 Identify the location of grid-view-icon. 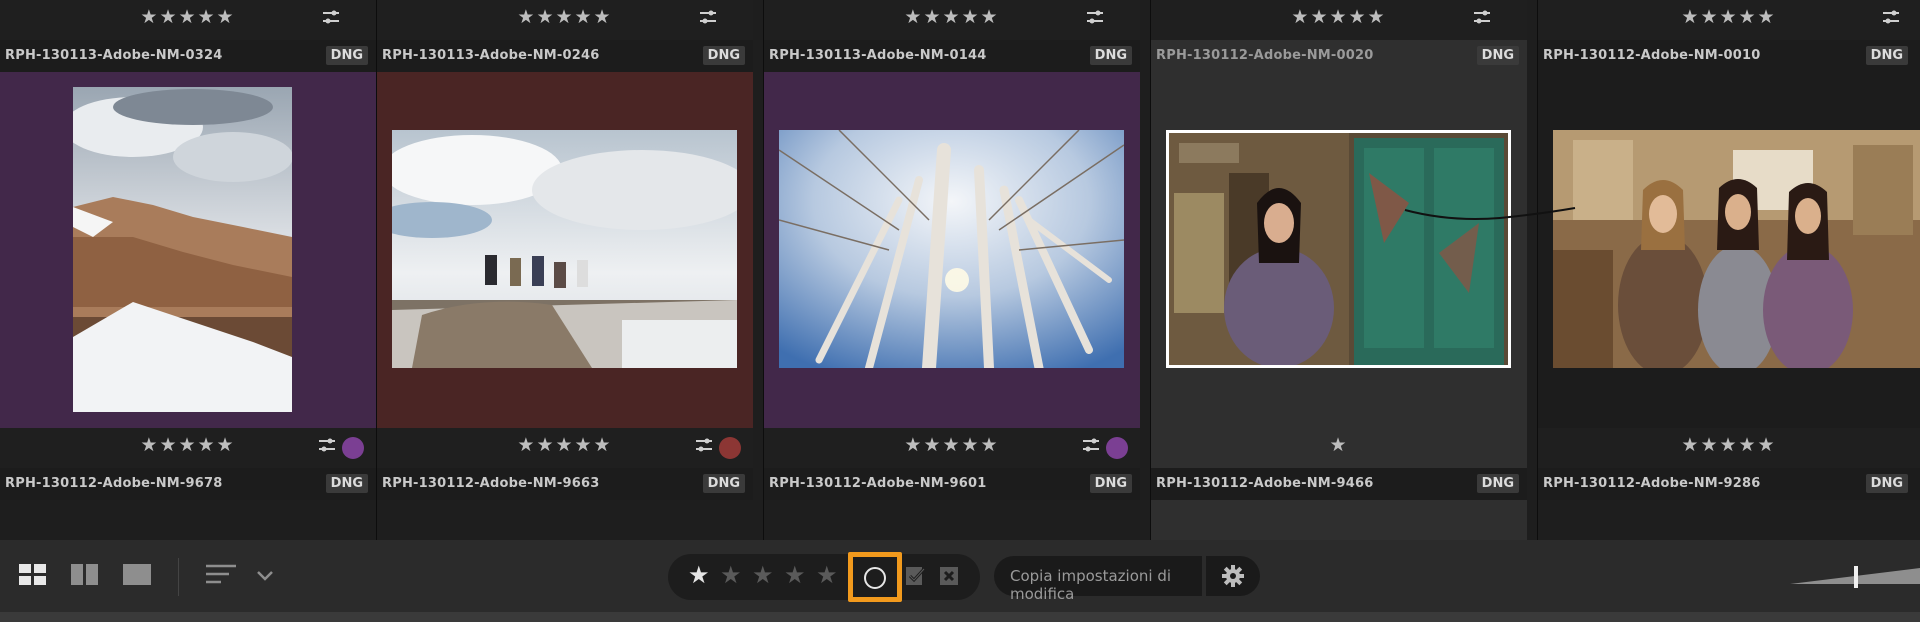
(33, 575).